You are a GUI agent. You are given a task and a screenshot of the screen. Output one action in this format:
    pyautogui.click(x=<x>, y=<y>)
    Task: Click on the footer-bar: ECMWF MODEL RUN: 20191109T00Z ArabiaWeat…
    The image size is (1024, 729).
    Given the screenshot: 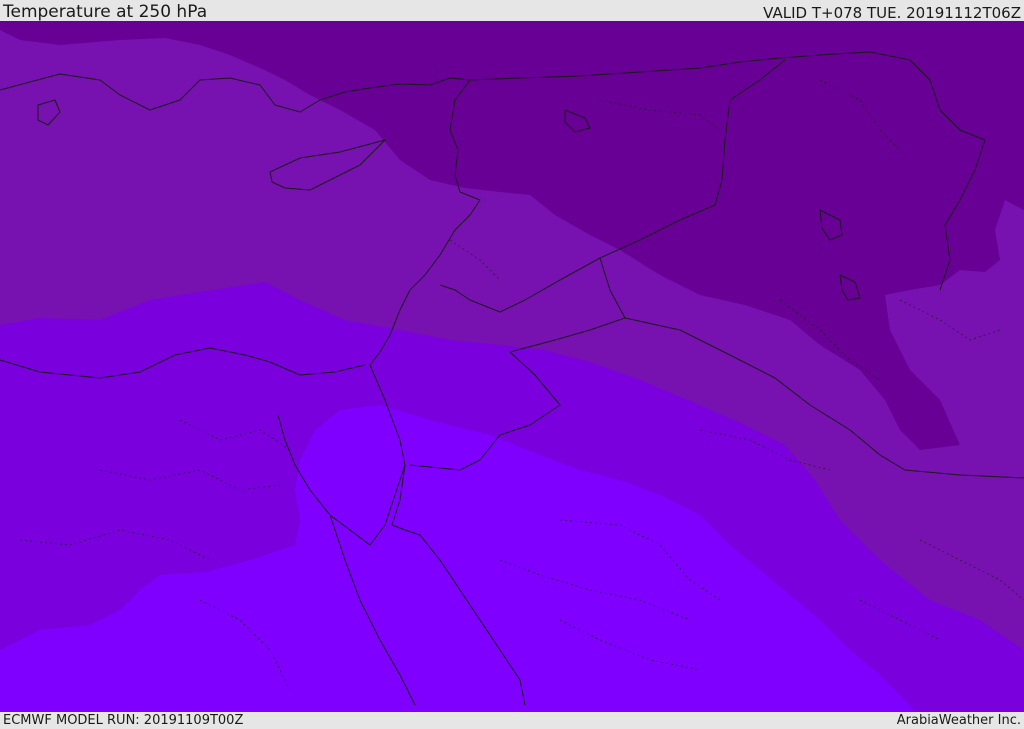 What is the action you would take?
    pyautogui.click(x=512, y=720)
    